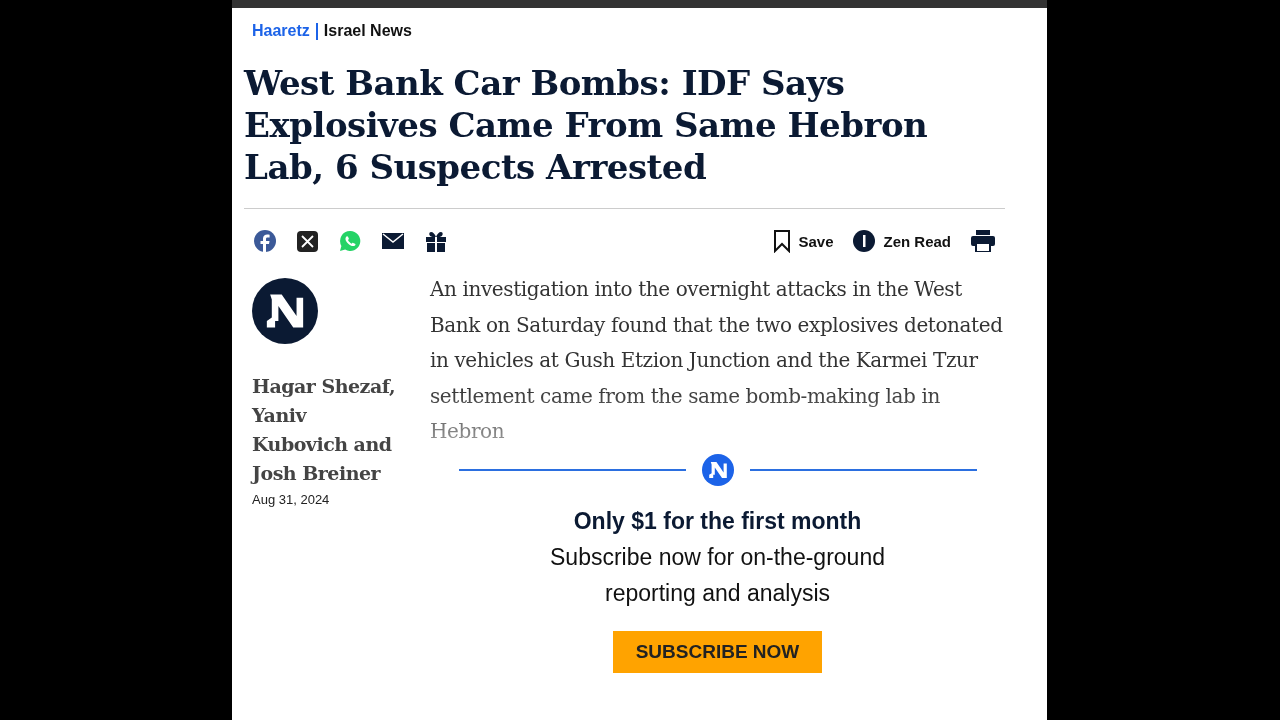 This screenshot has width=1280, height=720. Describe the element at coordinates (717, 360) in the screenshot. I see `article-paragraph: An investigation into the overnight attacks in the West Bank on Saturday found that the two explosives detonated in vehicles at Gush Etzion Junction and the Karmei Tzur settlement came from the same bomb-making lab in Hebron` at that location.